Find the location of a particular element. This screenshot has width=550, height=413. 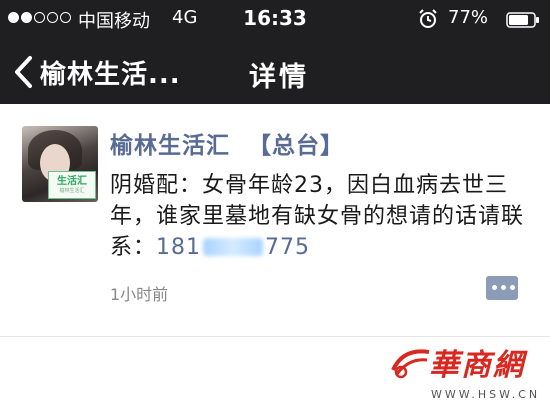

alarm-clock-icon is located at coordinates (428, 18).